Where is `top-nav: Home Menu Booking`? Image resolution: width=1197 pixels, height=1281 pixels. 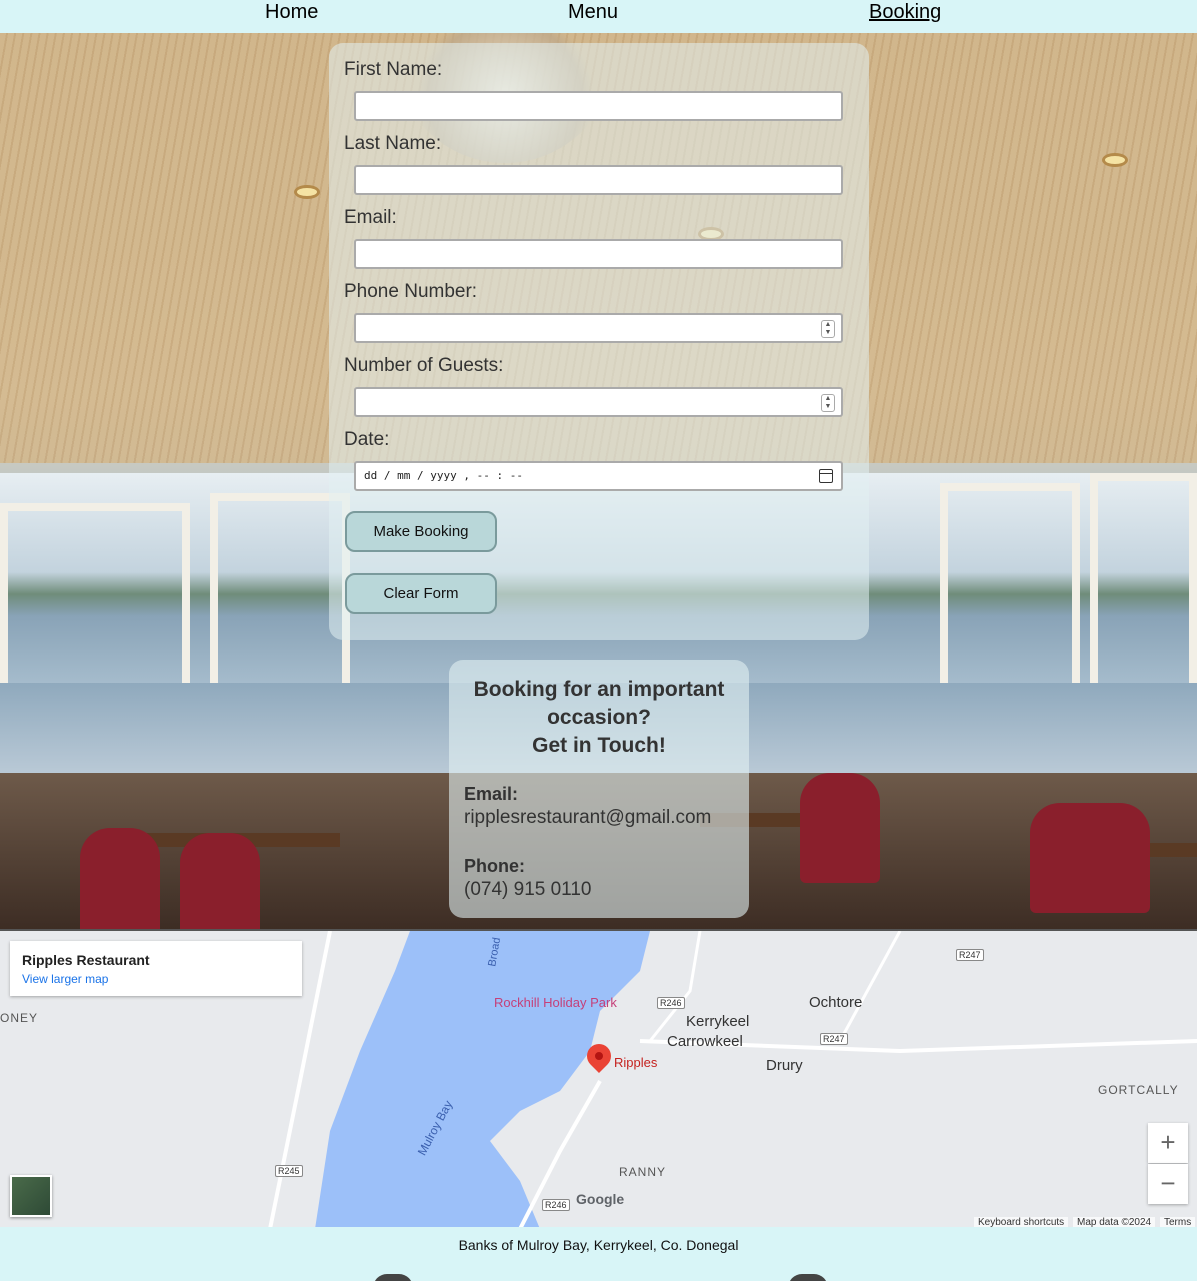 top-nav: Home Menu Booking is located at coordinates (598, 16).